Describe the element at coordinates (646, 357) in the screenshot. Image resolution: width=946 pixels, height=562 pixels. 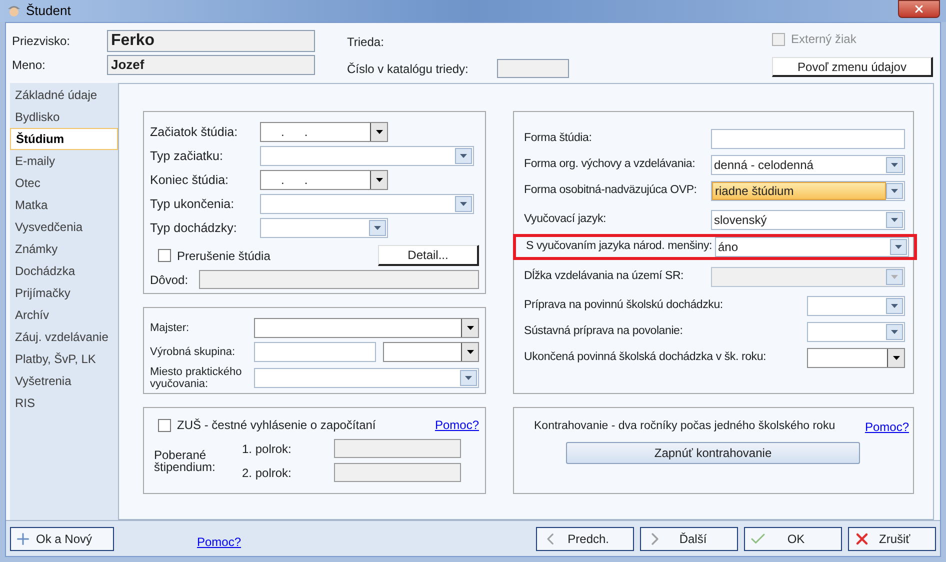
I see `field-label: Ukončená povinná školská dochádzka v šk. roku:` at that location.